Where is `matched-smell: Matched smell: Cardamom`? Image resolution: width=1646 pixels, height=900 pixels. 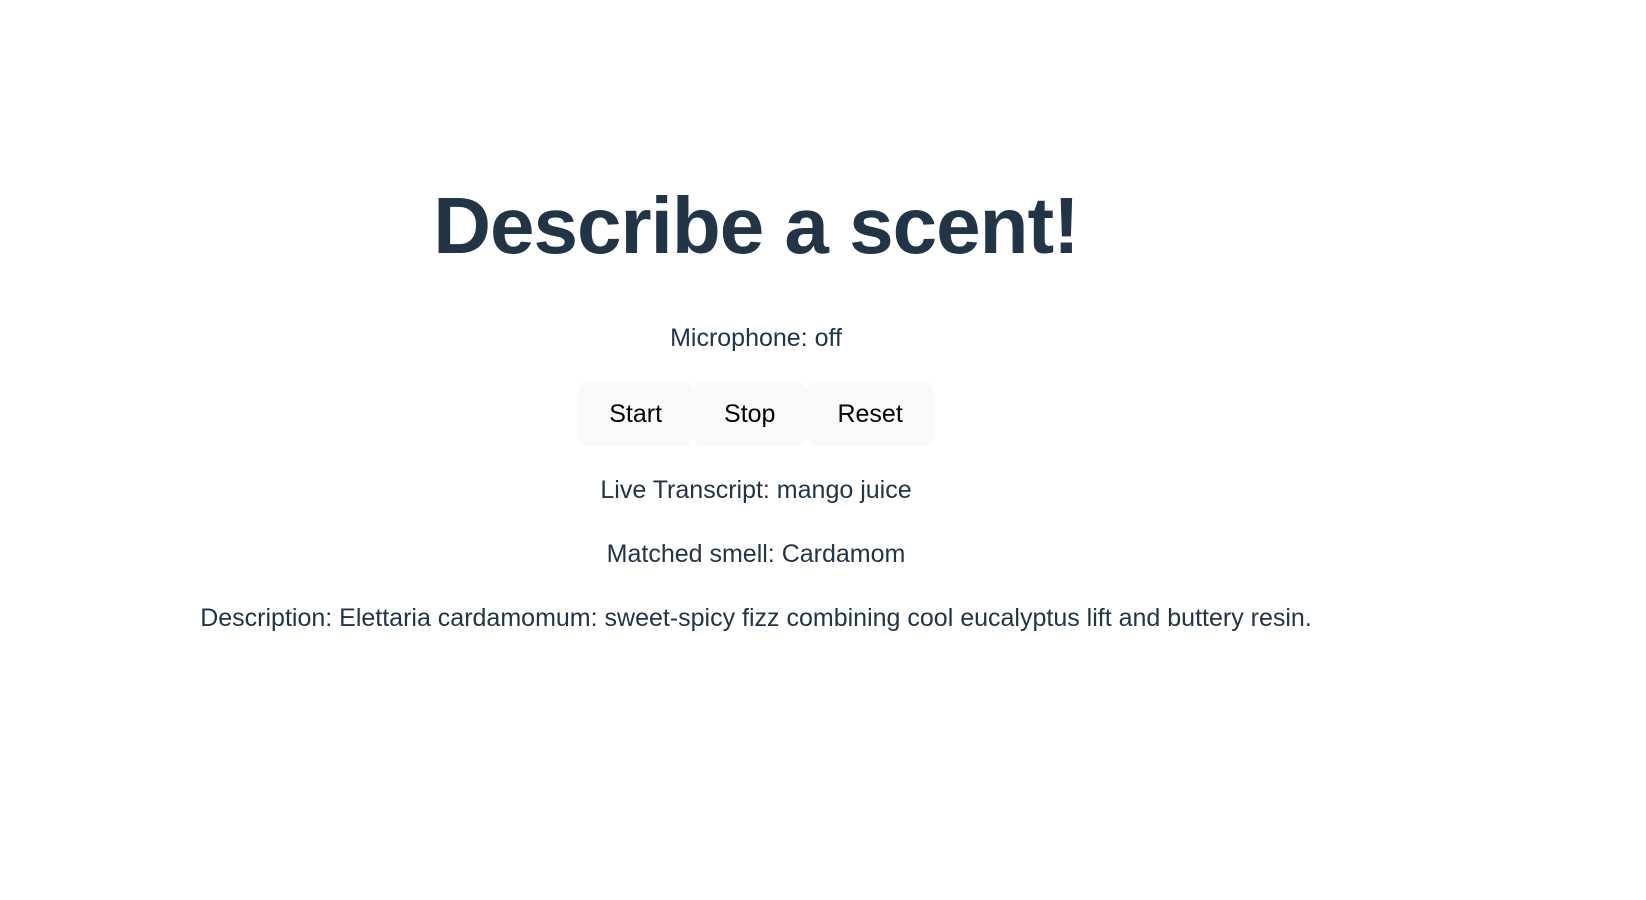
matched-smell: Matched smell: Cardamom is located at coordinates (756, 554).